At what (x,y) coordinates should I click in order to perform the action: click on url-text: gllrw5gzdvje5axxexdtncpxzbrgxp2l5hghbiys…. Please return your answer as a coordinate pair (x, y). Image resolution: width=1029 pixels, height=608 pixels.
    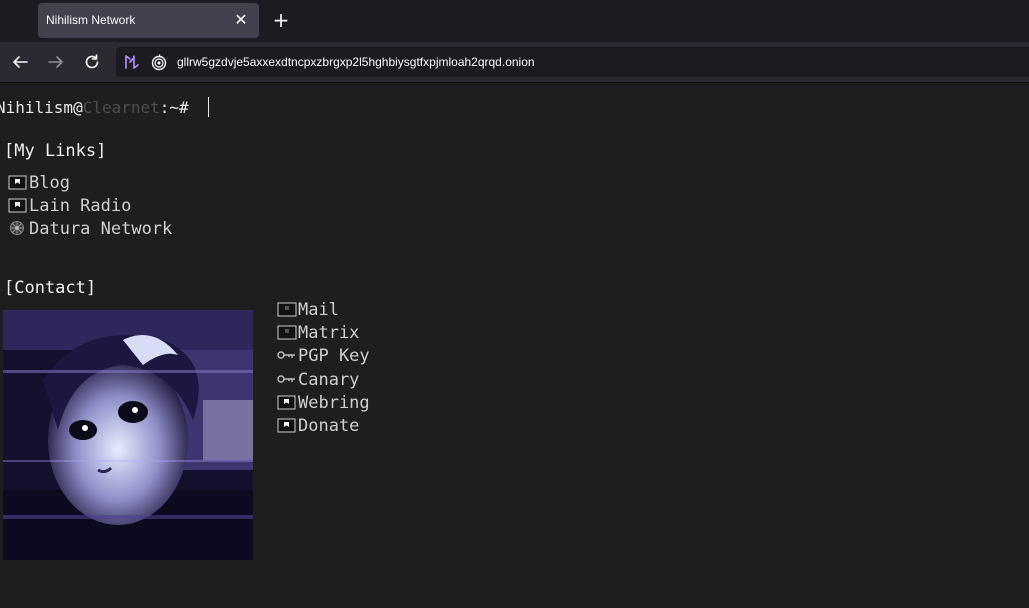
    Looking at the image, I should click on (356, 62).